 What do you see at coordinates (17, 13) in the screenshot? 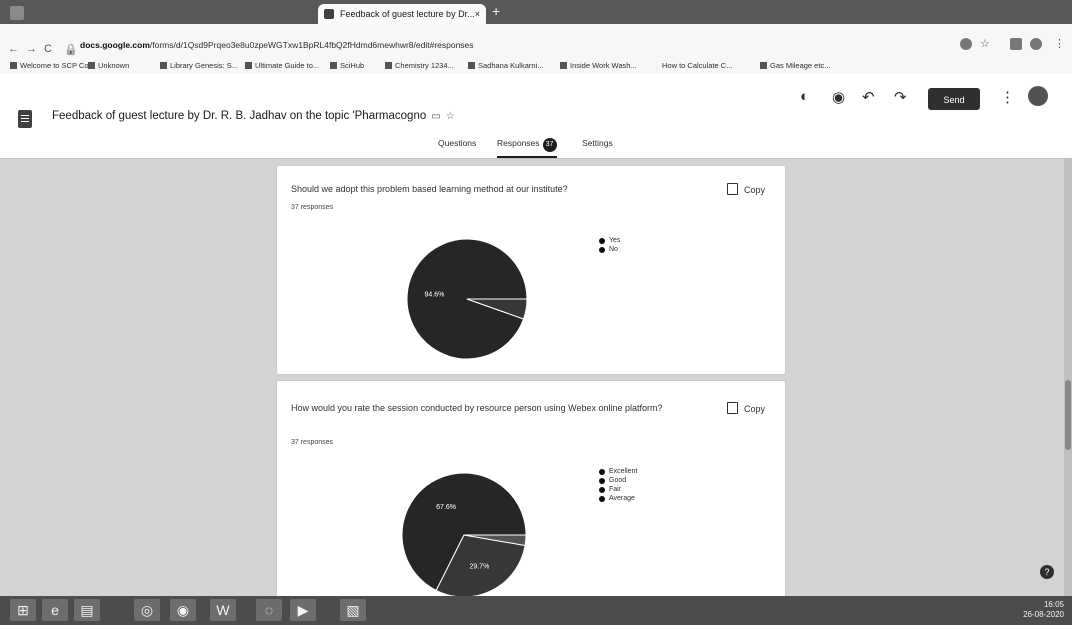
I see `window-menu-icon` at bounding box center [17, 13].